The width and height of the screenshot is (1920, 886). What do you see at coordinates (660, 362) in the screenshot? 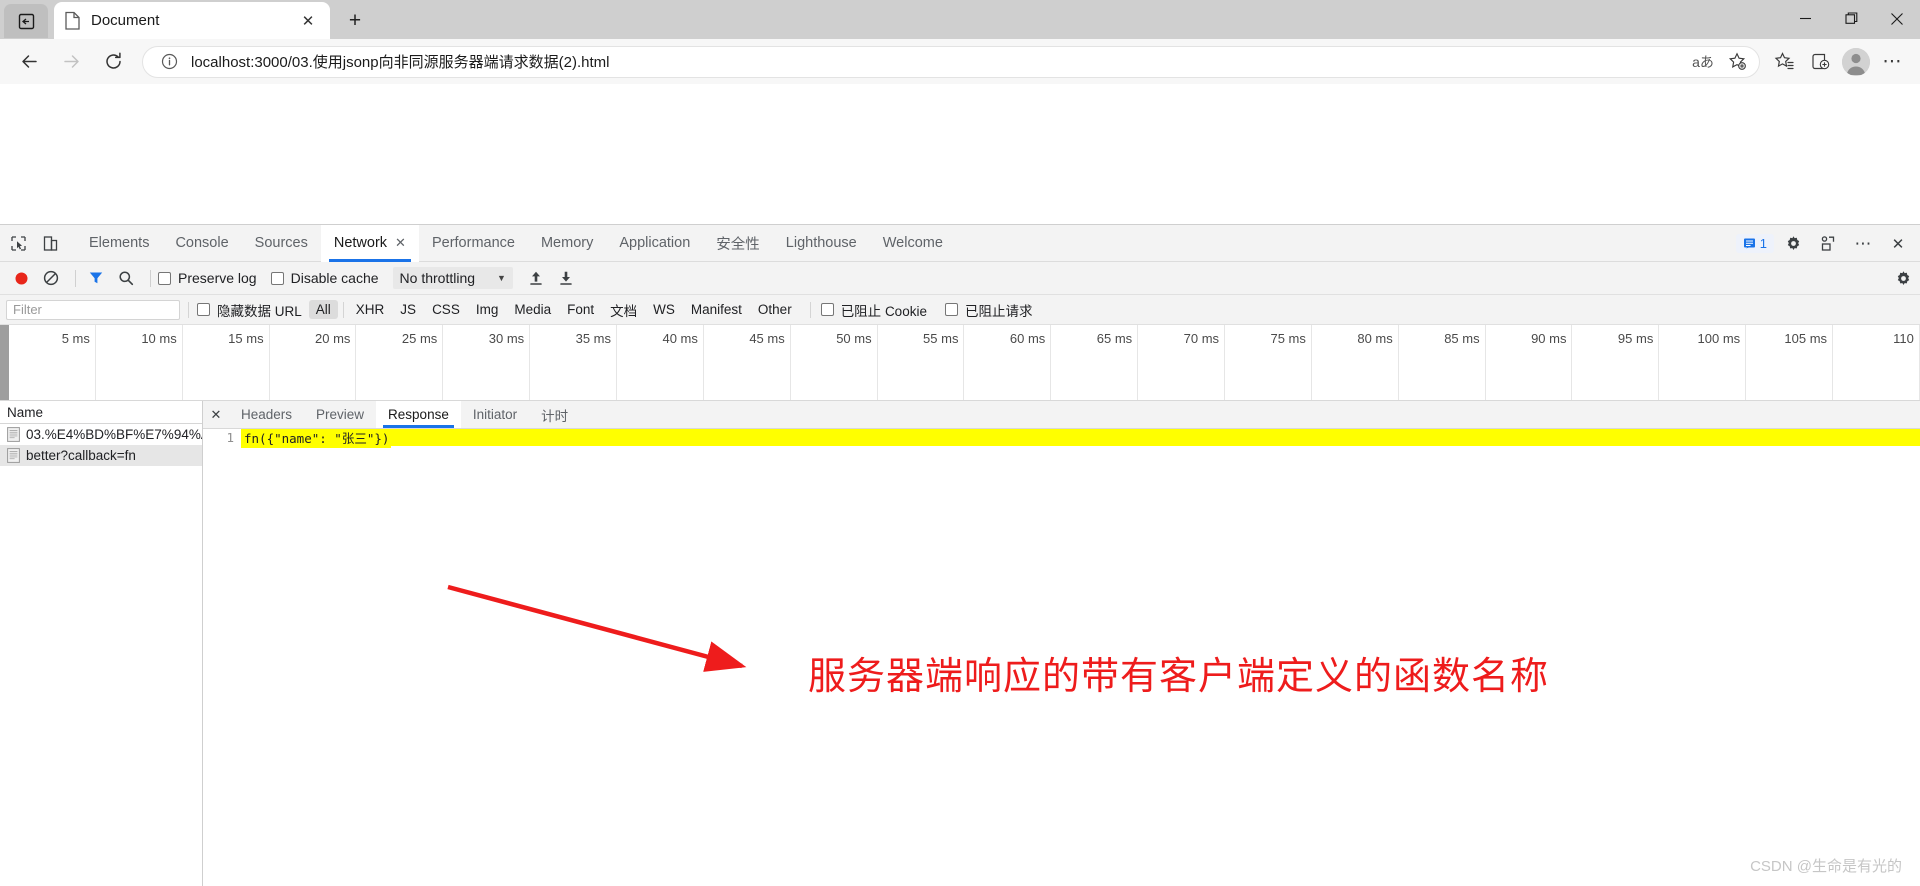
I see `timeline-tick: 40 ms` at bounding box center [660, 362].